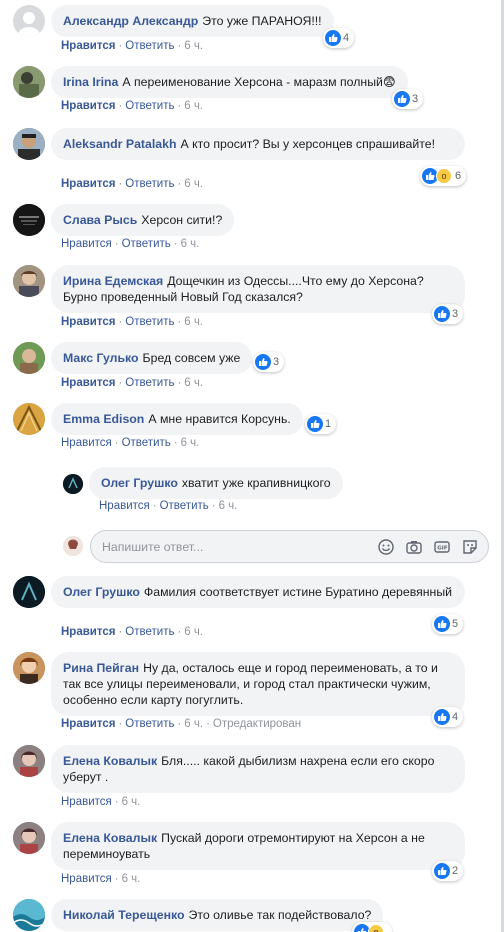 The image size is (504, 932). What do you see at coordinates (386, 547) in the screenshot?
I see `emoji-icon` at bounding box center [386, 547].